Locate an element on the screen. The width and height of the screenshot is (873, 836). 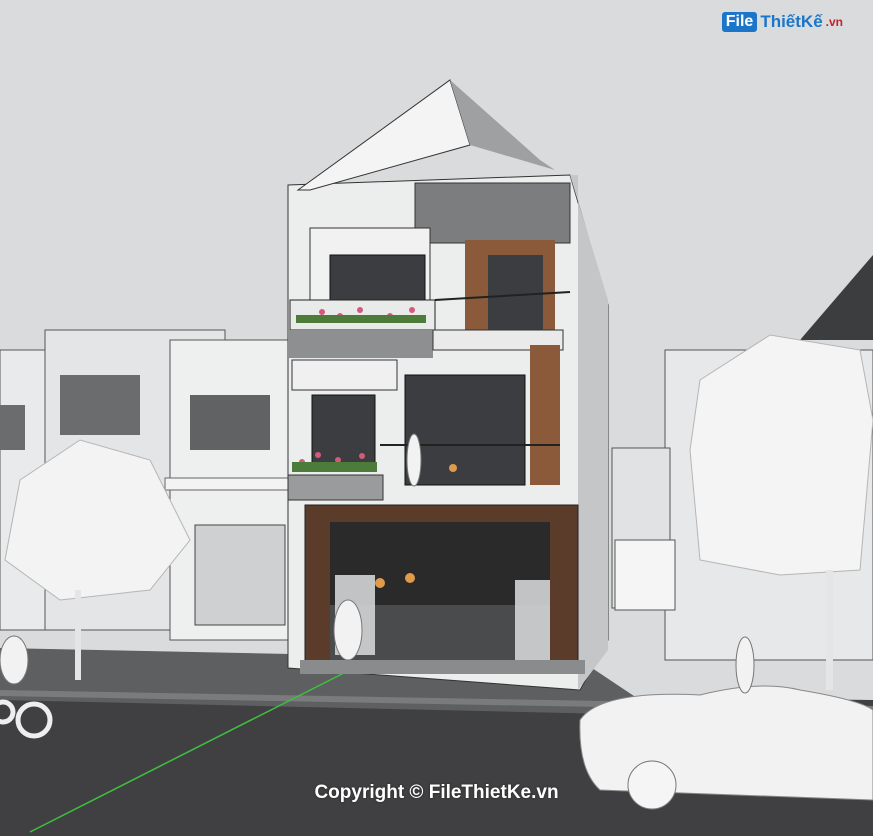
tree-left-trunk is located at coordinates (78, 635).